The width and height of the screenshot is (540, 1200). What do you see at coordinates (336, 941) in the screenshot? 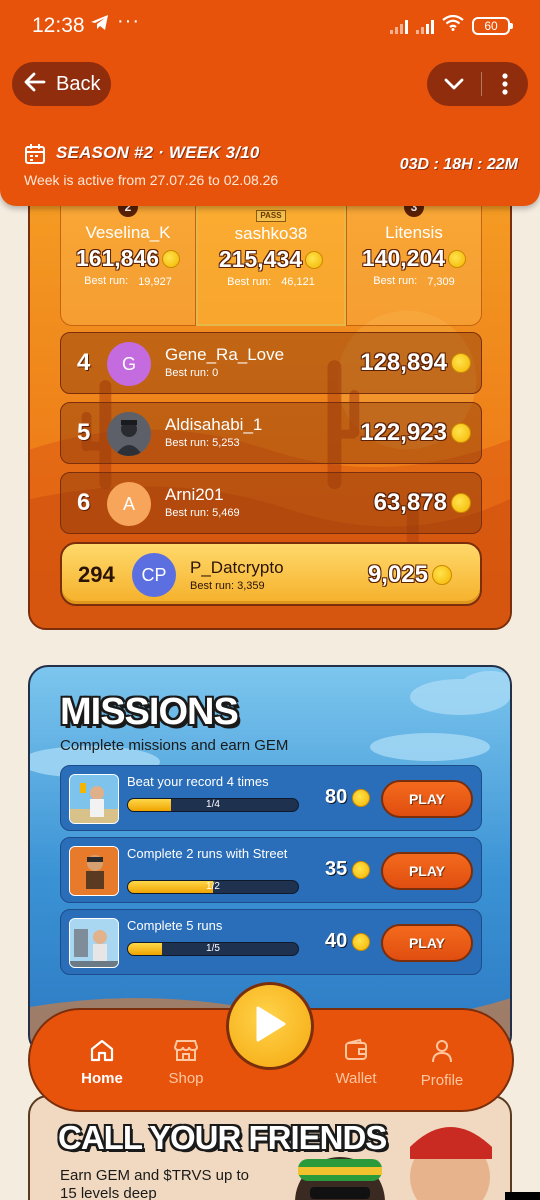
I see `reward-value: 40` at bounding box center [336, 941].